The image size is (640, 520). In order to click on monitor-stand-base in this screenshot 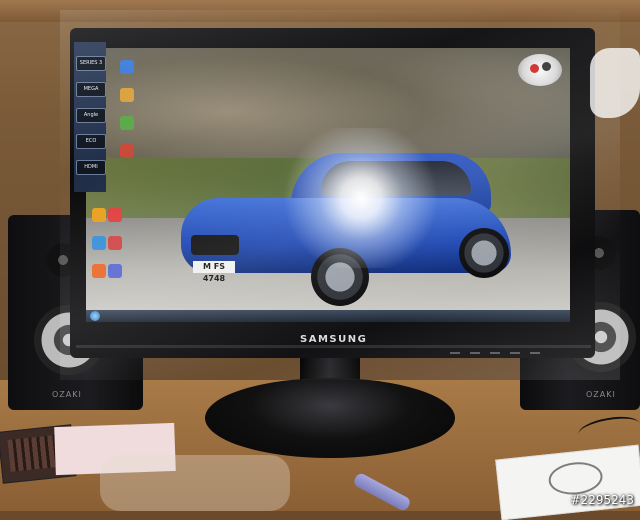, I will do `click(330, 418)`.